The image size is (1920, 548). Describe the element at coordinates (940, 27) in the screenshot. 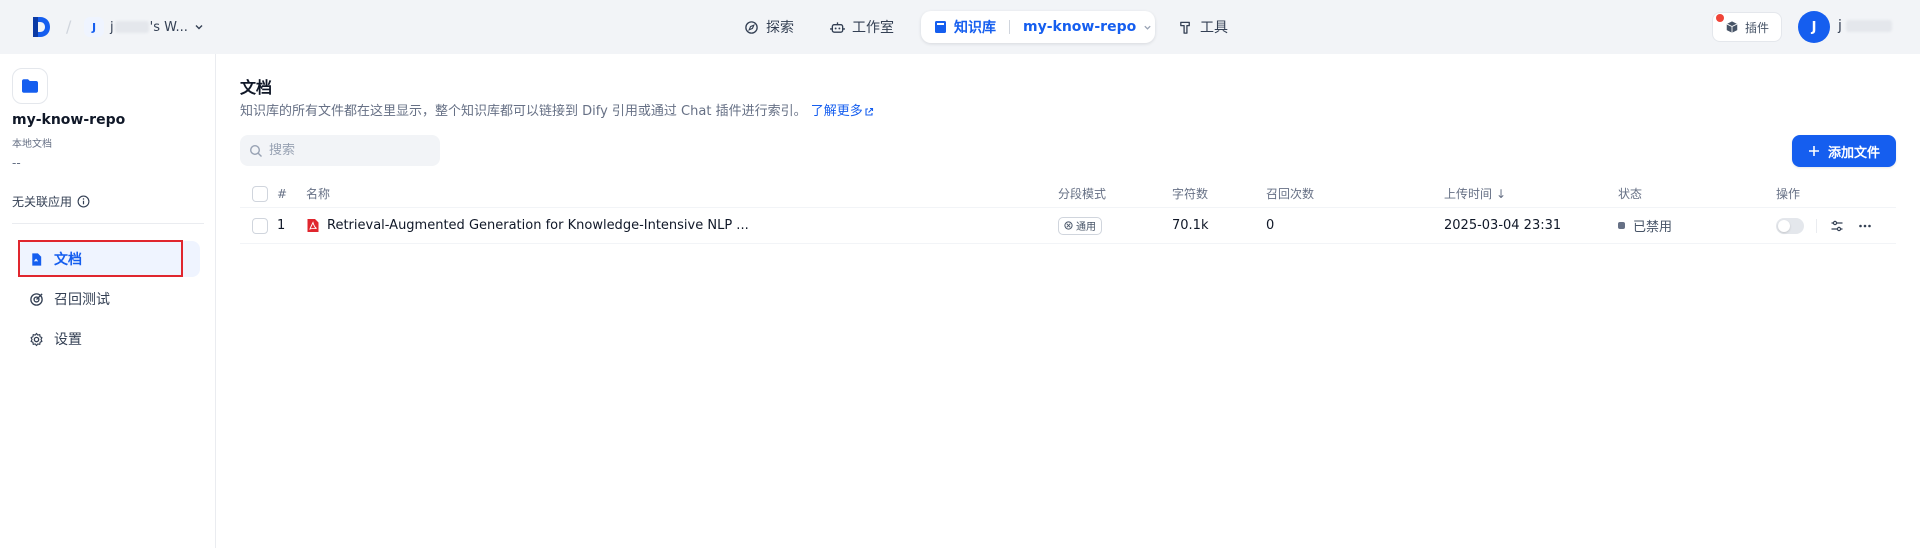

I see `book-icon` at that location.